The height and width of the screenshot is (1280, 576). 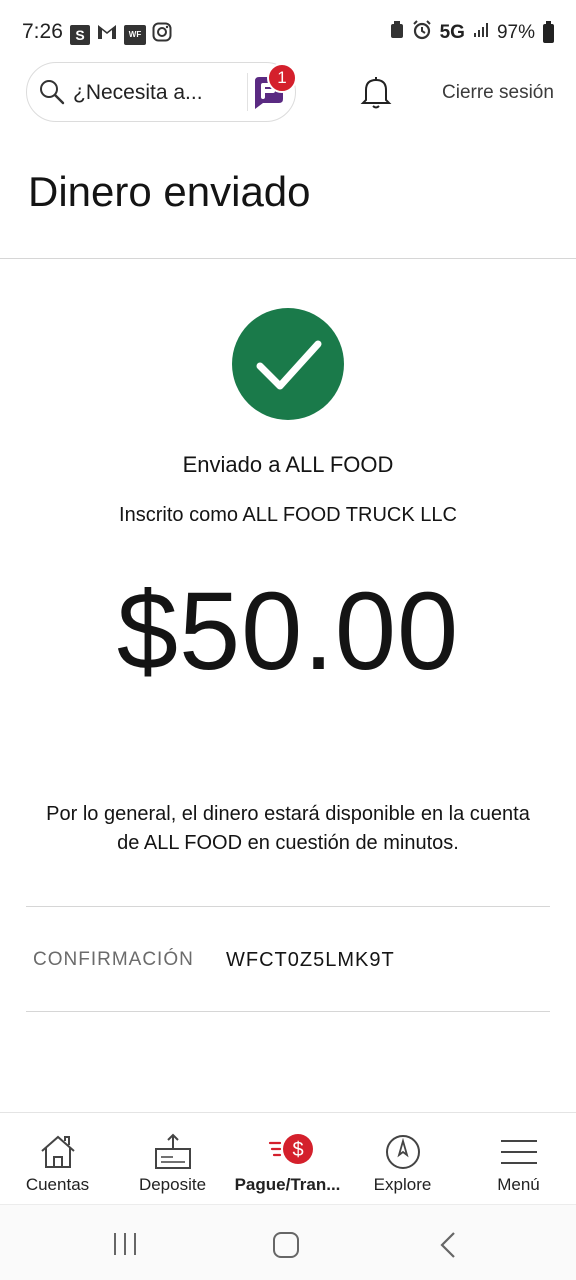 I want to click on gmail-icon, so click(x=107, y=34).